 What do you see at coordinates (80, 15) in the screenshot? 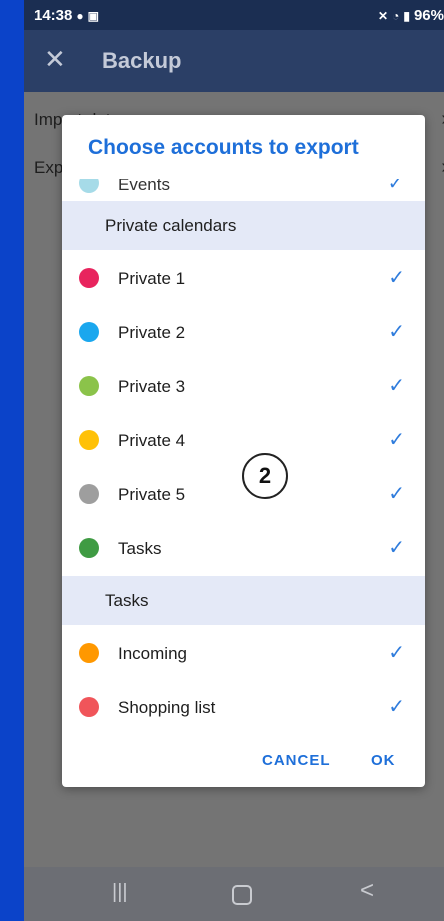
I see `notification-icon: ●` at bounding box center [80, 15].